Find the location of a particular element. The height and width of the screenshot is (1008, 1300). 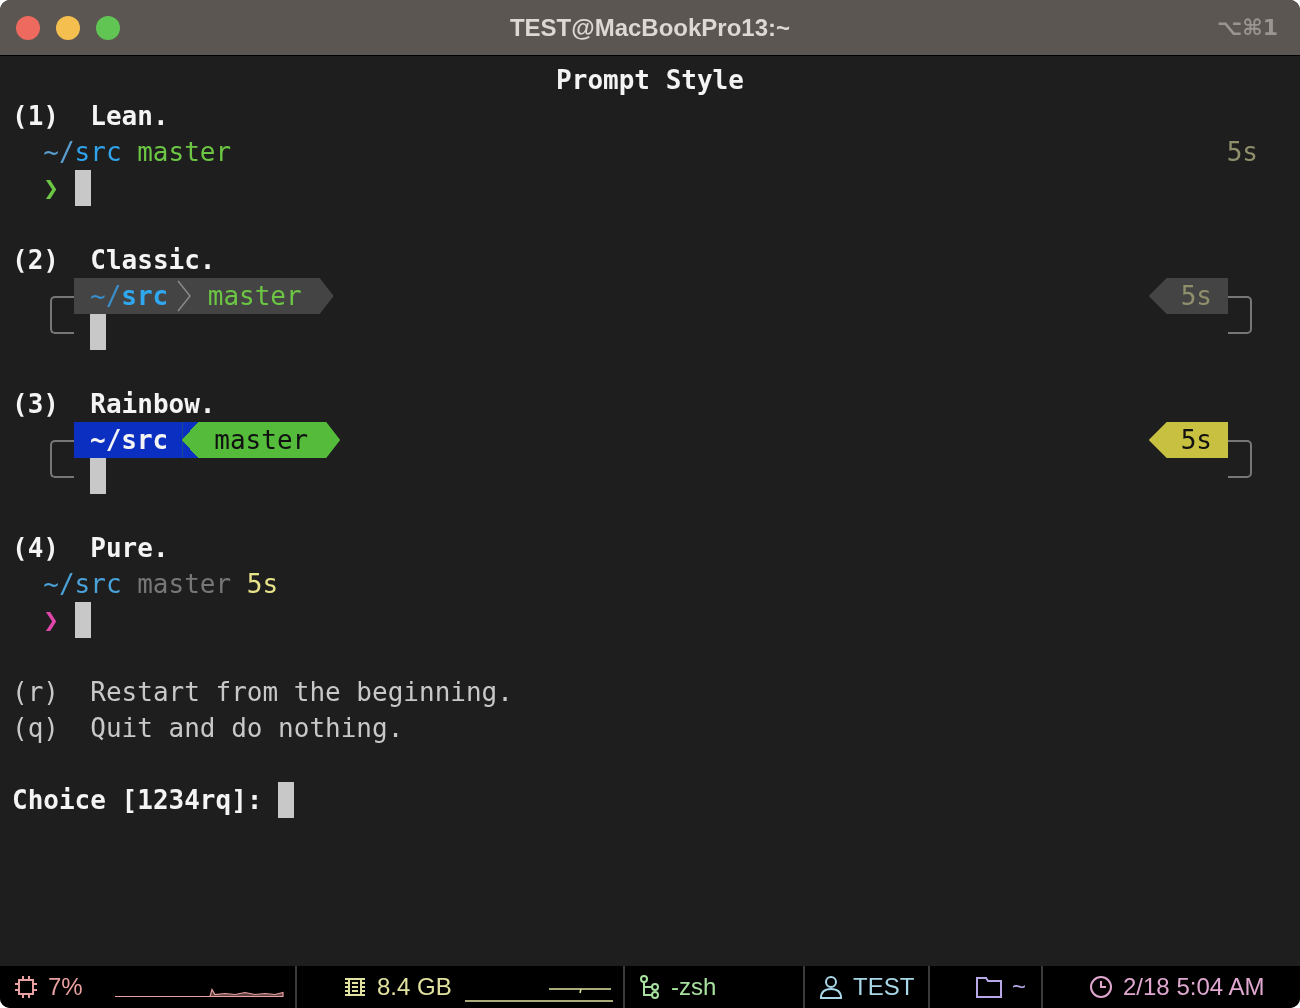

option-number: (3) is located at coordinates (36, 404).